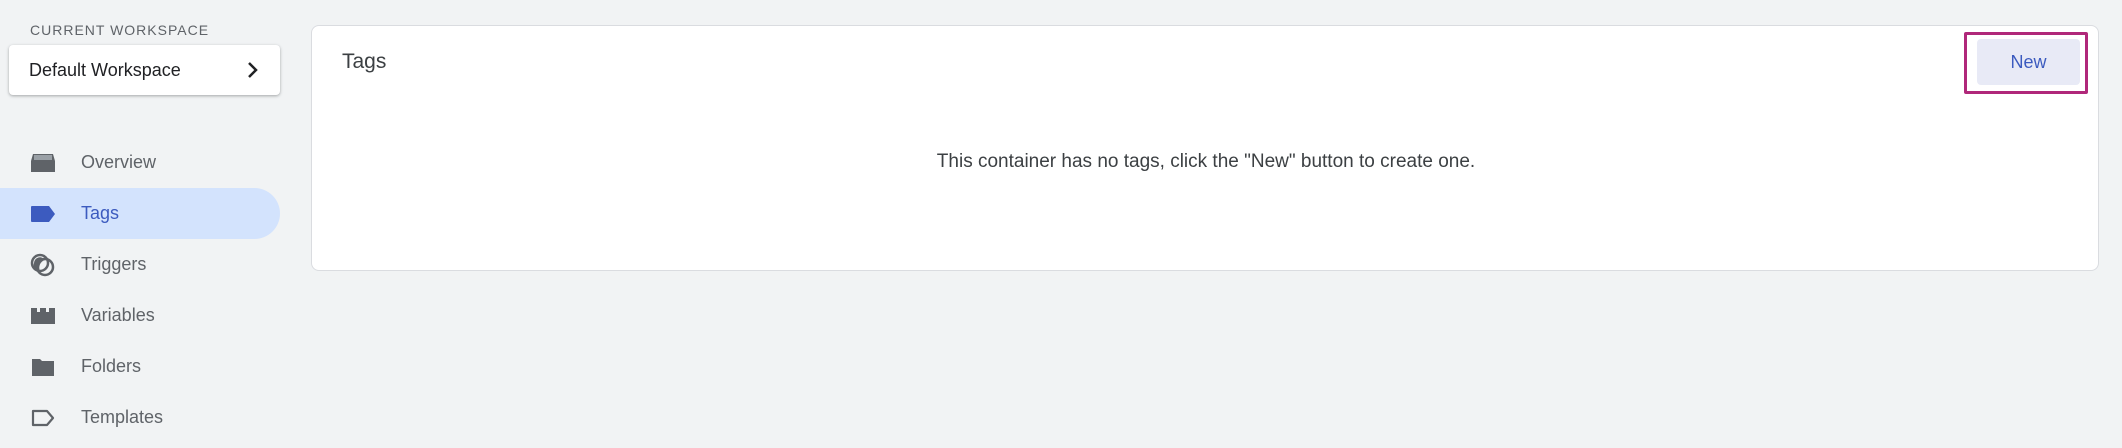 This screenshot has width=2122, height=448. I want to click on sidebar-item-label: Folders, so click(111, 366).